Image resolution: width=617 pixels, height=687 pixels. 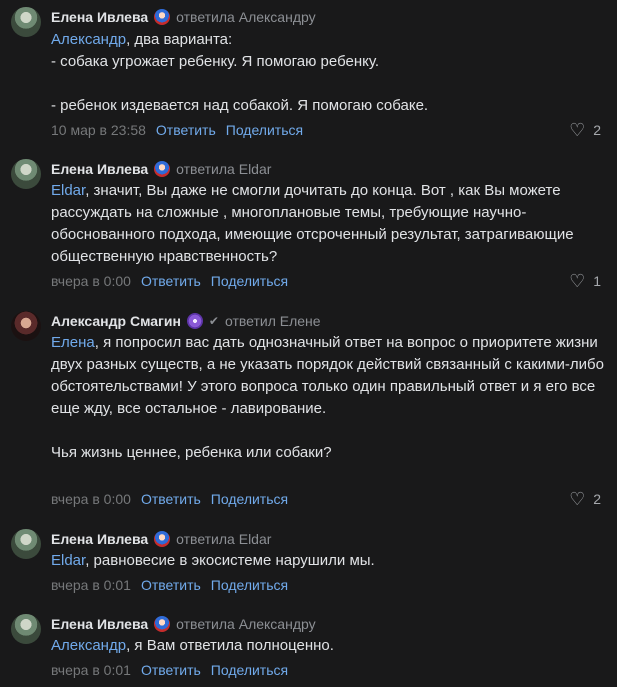 What do you see at coordinates (194, 321) in the screenshot?
I see `flower-badge-icon` at bounding box center [194, 321].